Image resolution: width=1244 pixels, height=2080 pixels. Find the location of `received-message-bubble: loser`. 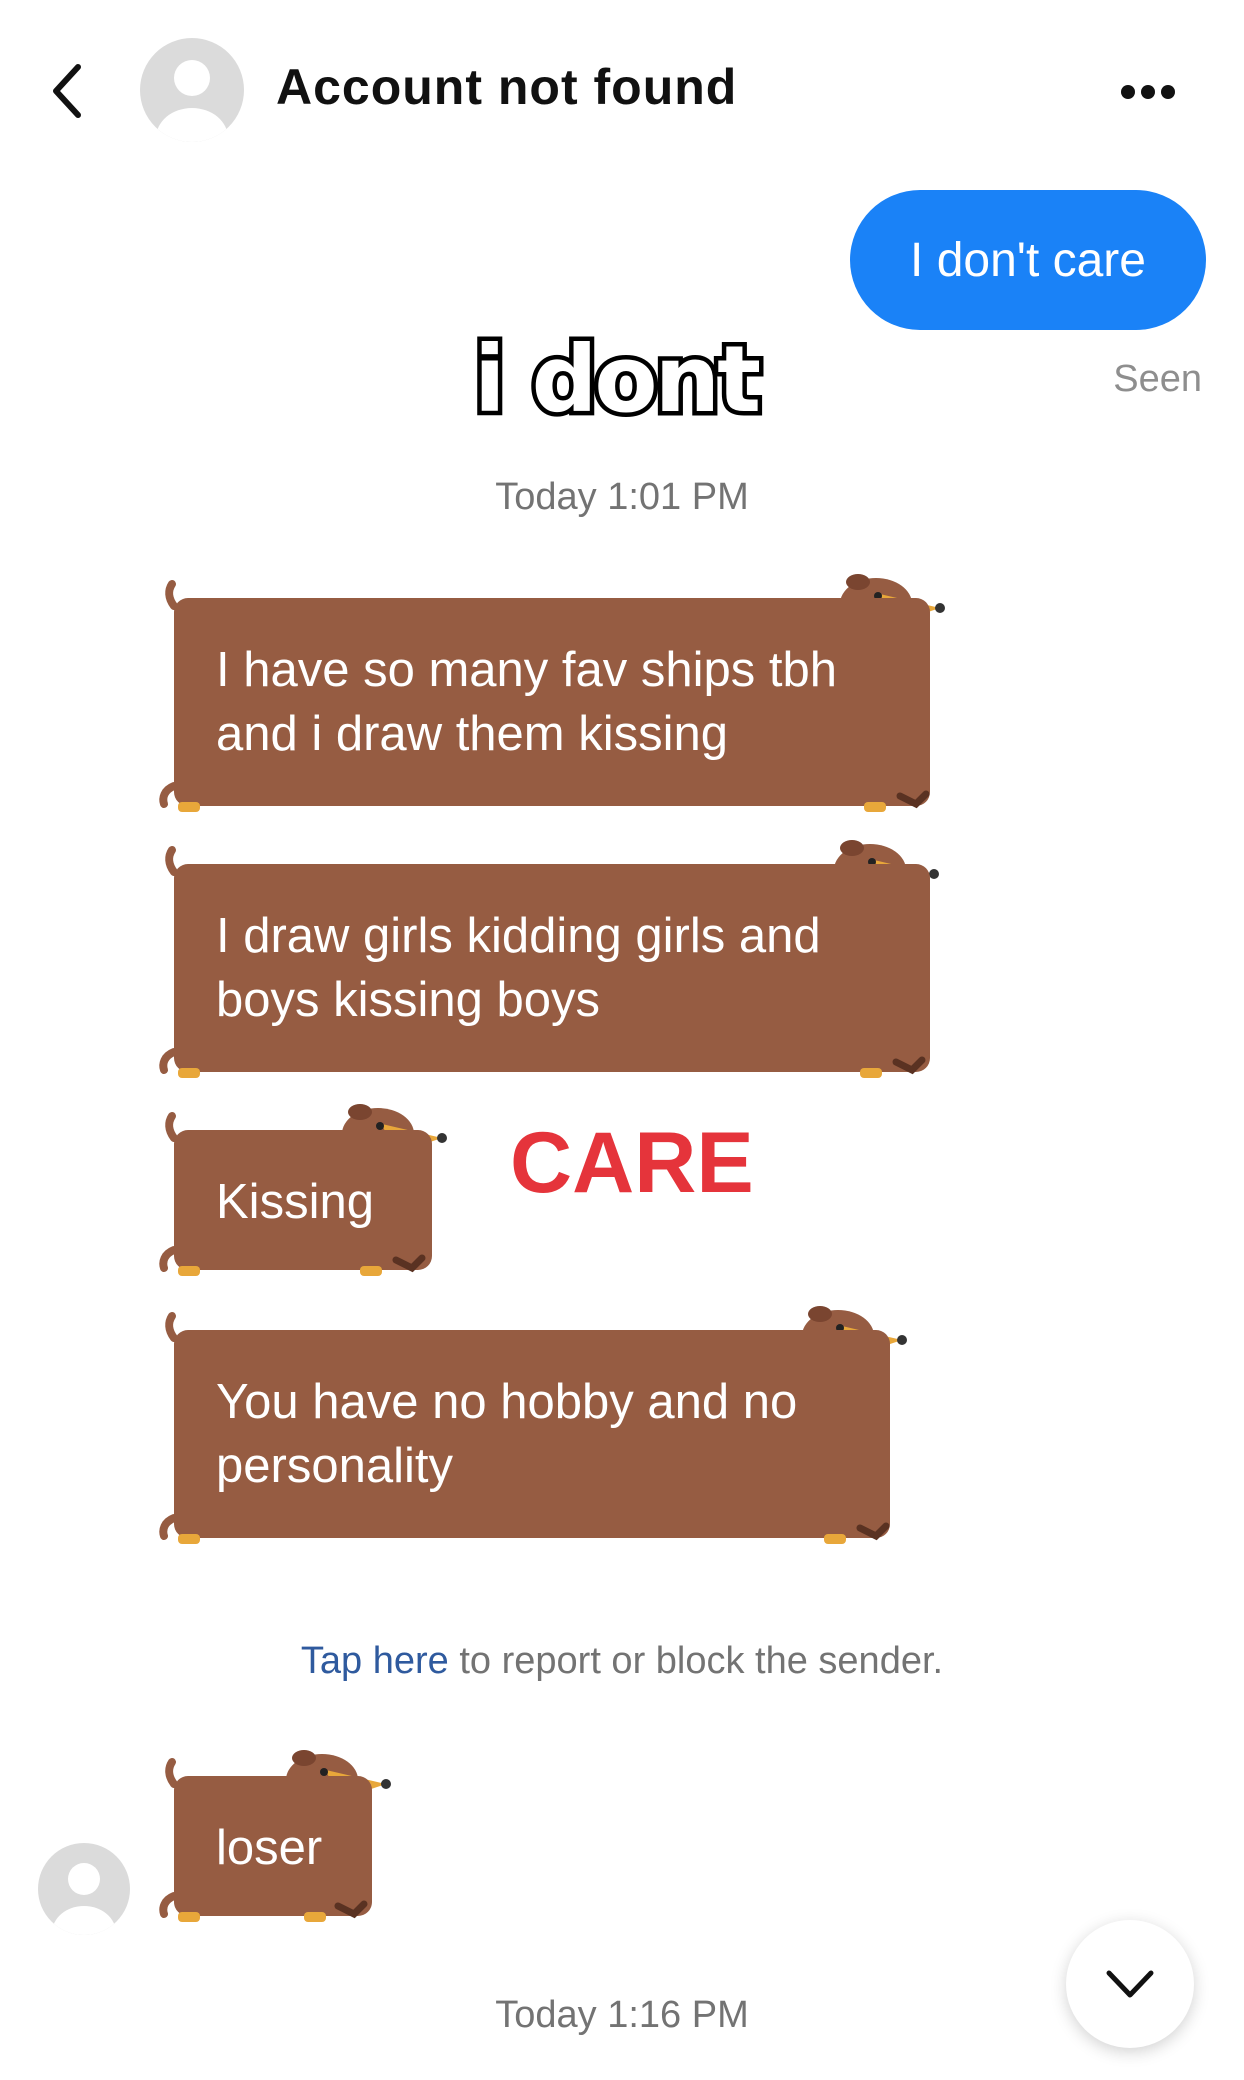

received-message-bubble: loser is located at coordinates (275, 1836).